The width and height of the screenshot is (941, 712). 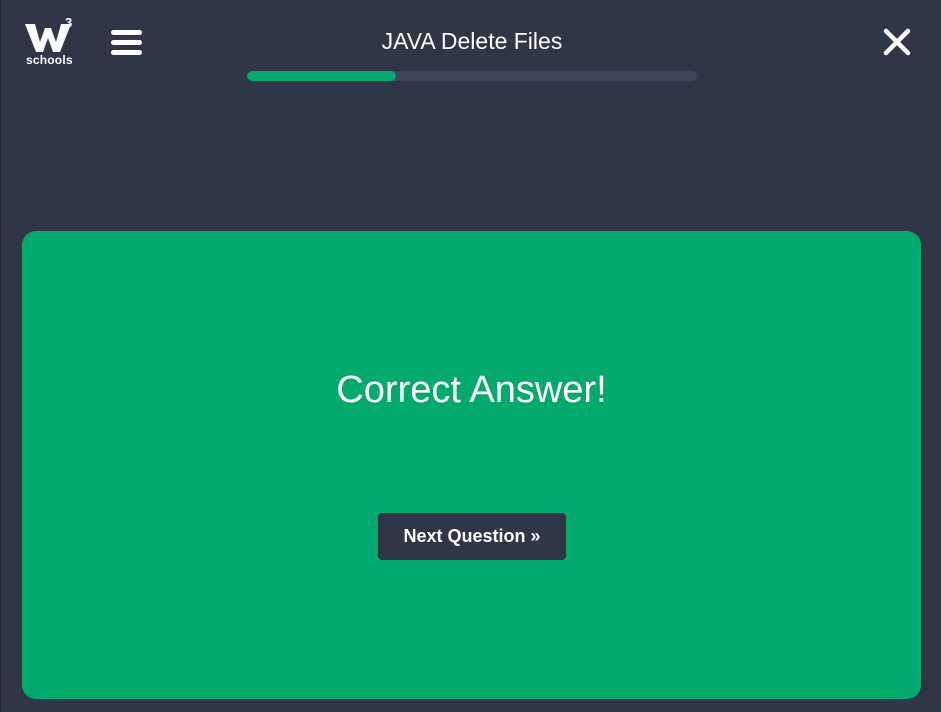 What do you see at coordinates (472, 41) in the screenshot?
I see `quiz-title: JAVA Delete Files` at bounding box center [472, 41].